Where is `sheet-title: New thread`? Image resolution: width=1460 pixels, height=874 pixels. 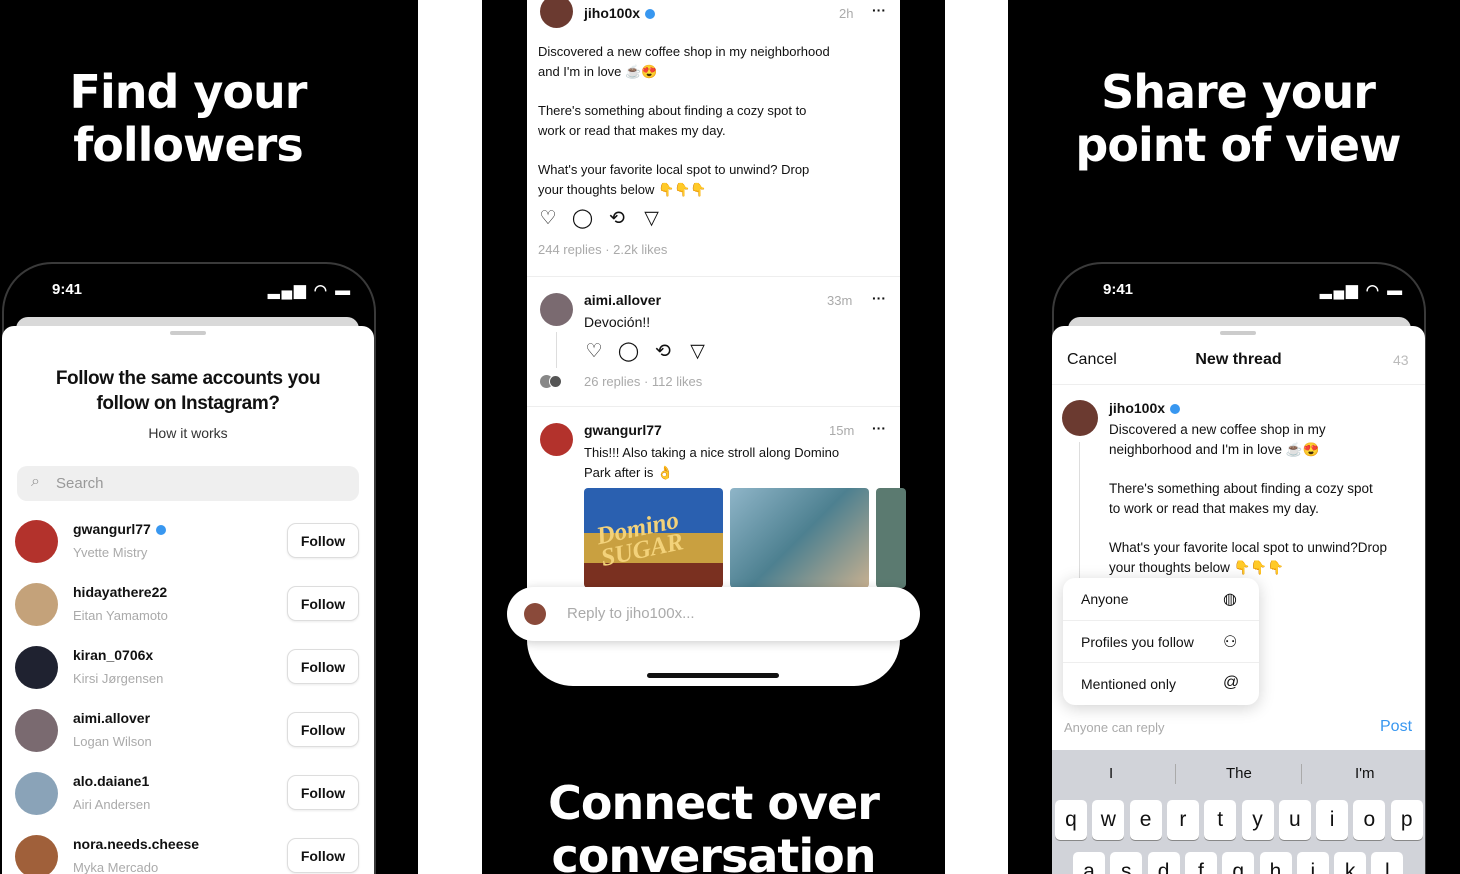 sheet-title: New thread is located at coordinates (1238, 359).